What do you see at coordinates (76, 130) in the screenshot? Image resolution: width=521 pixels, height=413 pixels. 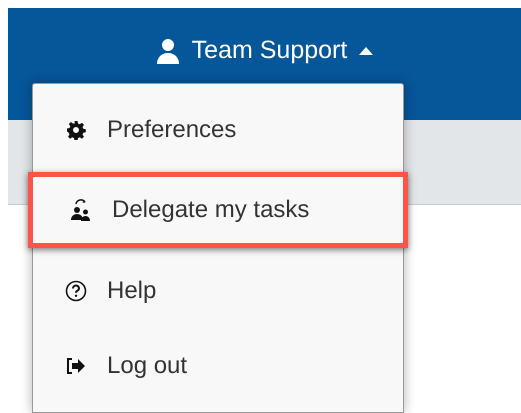 I see `settings-icon` at bounding box center [76, 130].